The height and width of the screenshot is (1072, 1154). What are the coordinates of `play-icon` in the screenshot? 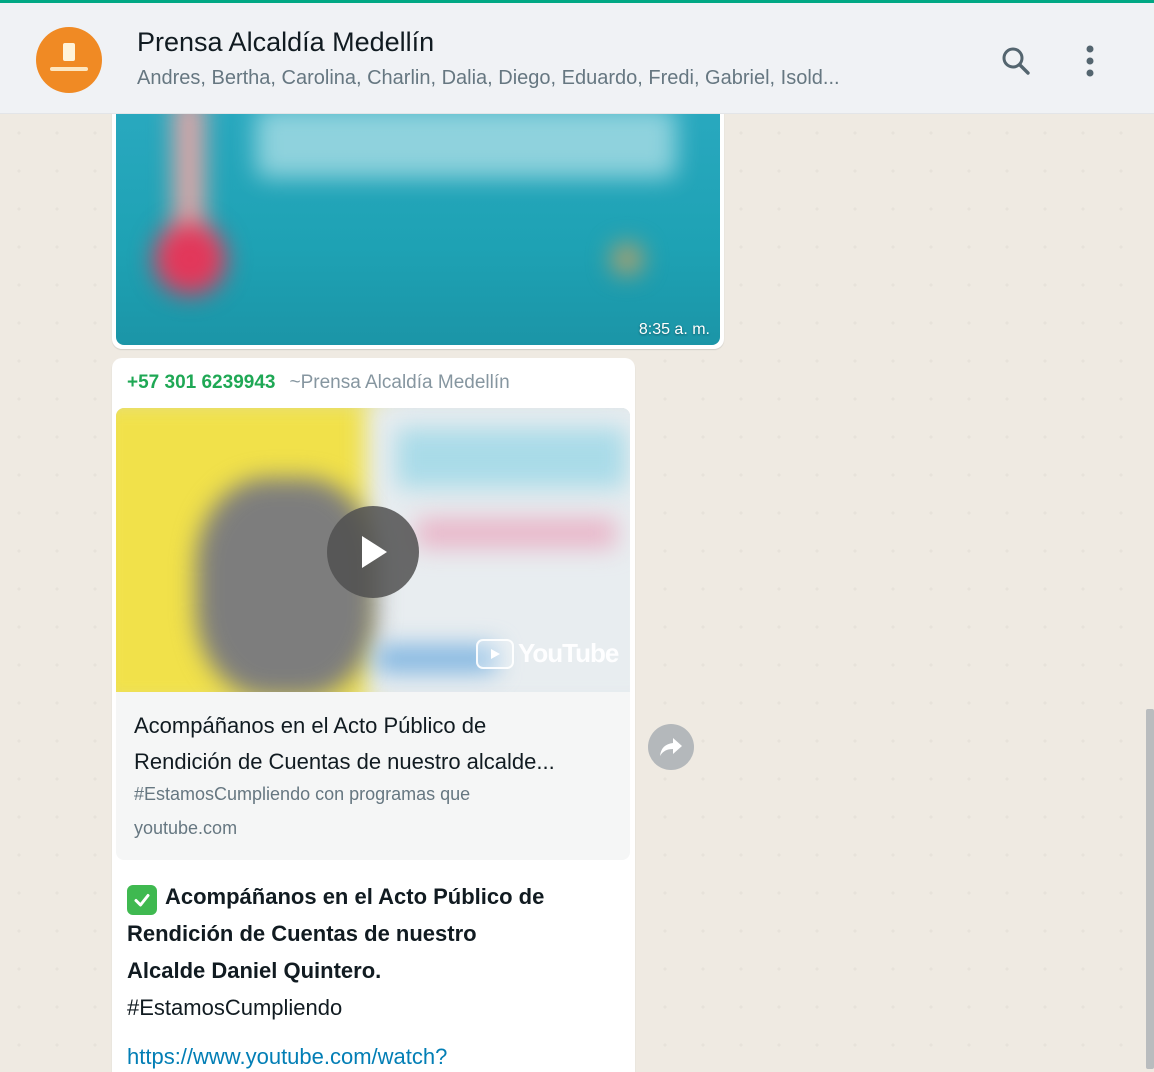 It's located at (374, 552).